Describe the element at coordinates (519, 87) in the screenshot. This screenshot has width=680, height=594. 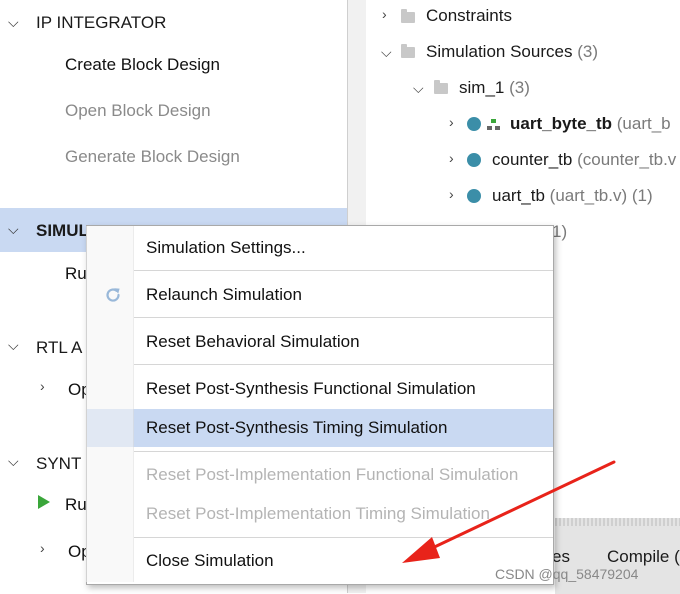
I see `sim-1-count: (3)` at that location.